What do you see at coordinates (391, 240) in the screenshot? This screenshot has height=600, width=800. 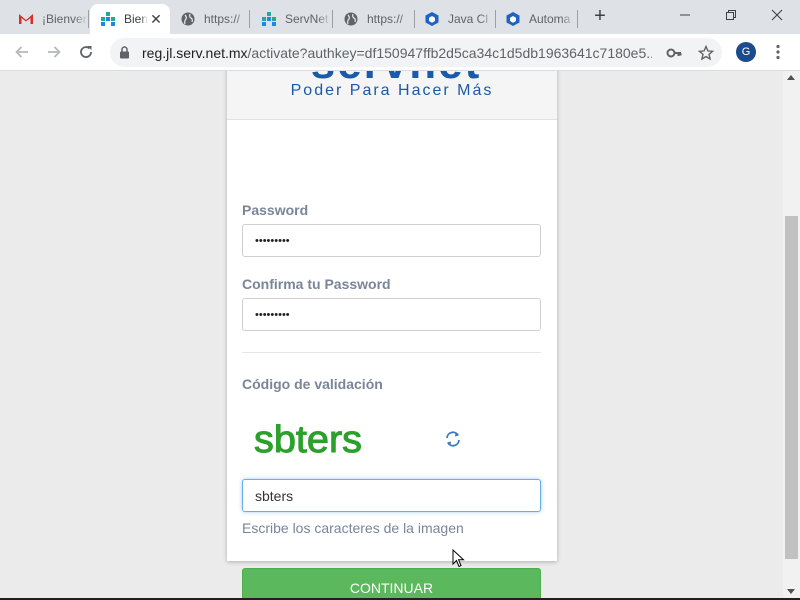 I see `password-field` at bounding box center [391, 240].